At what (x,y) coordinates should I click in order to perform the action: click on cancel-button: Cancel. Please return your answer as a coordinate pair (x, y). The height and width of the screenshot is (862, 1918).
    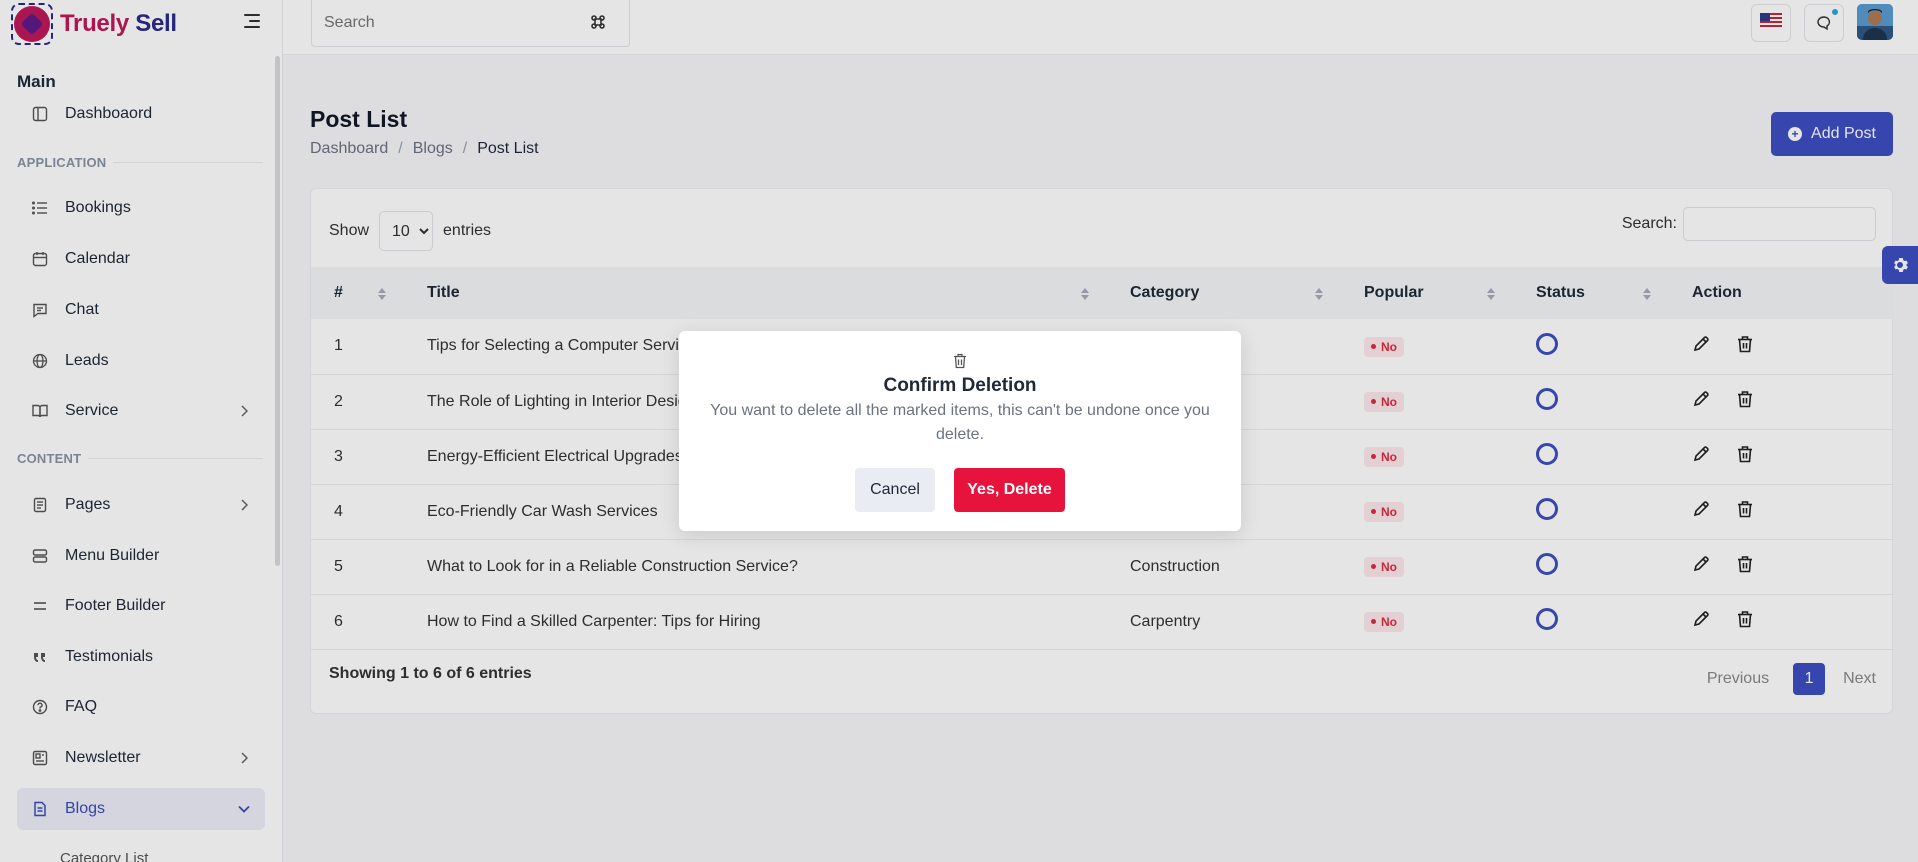
    Looking at the image, I should click on (895, 490).